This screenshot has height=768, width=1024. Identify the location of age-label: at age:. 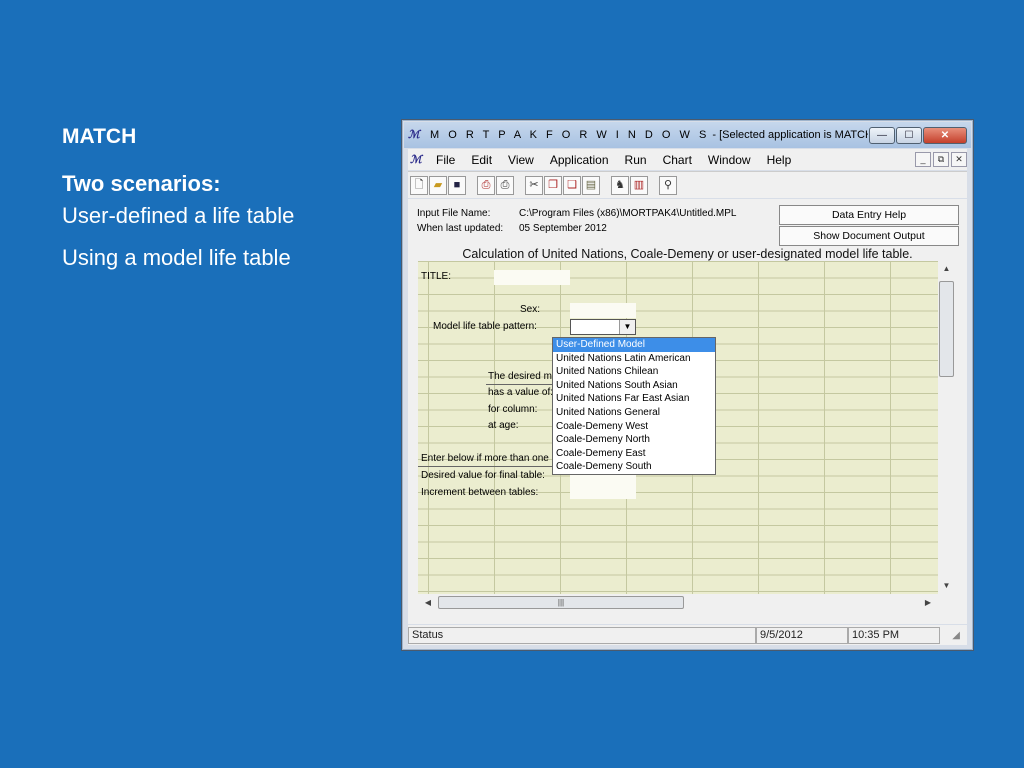
(503, 425).